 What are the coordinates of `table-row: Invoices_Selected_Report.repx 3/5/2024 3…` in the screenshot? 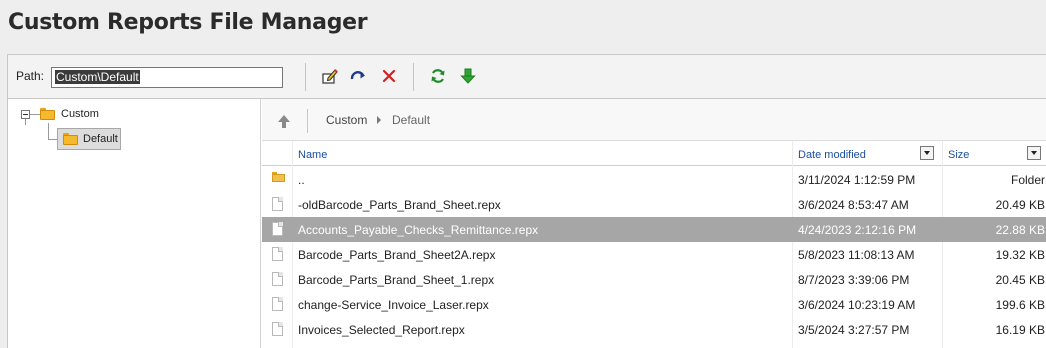 It's located at (654, 329).